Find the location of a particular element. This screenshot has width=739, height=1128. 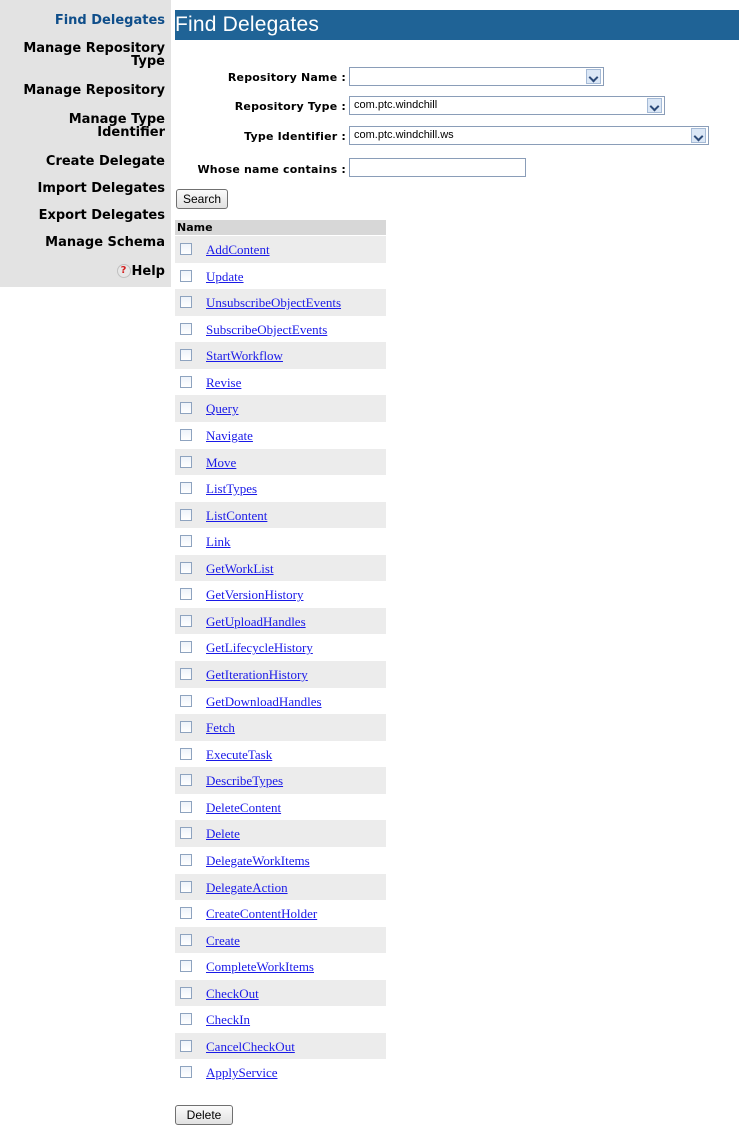

delegate-link: GetUploadHandles is located at coordinates (256, 622).